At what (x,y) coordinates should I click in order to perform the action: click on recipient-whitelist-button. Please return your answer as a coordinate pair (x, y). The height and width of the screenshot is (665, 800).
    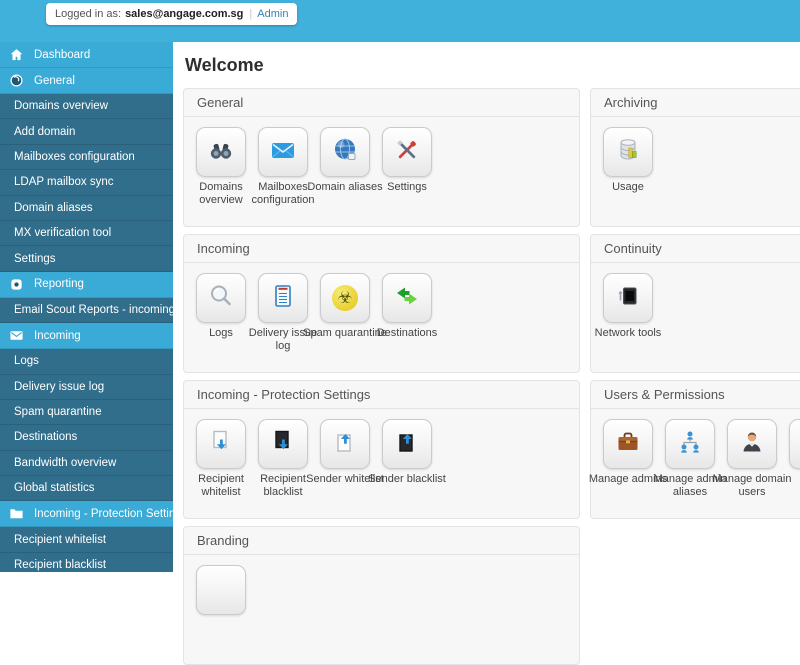
    Looking at the image, I should click on (221, 444).